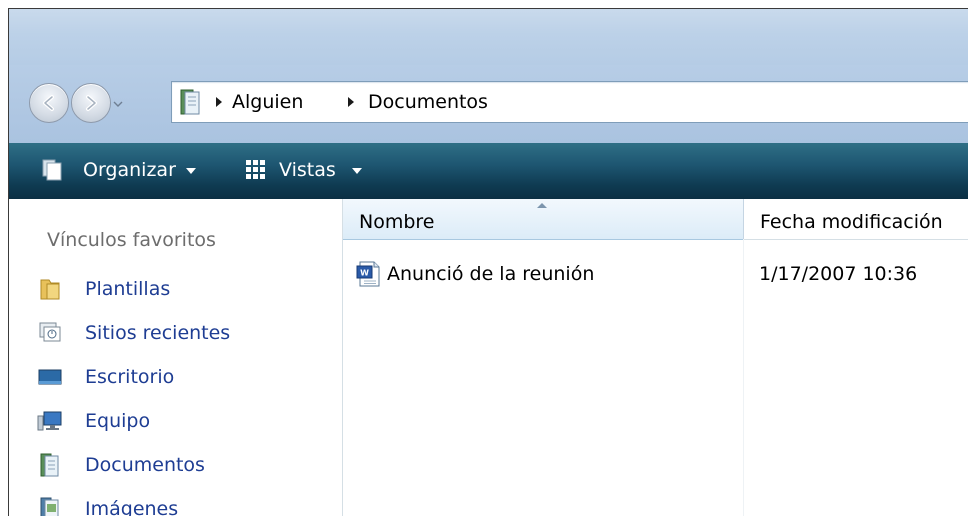 This screenshot has height=516, width=968. What do you see at coordinates (145, 465) in the screenshot?
I see `nav-item-label: Documentos` at bounding box center [145, 465].